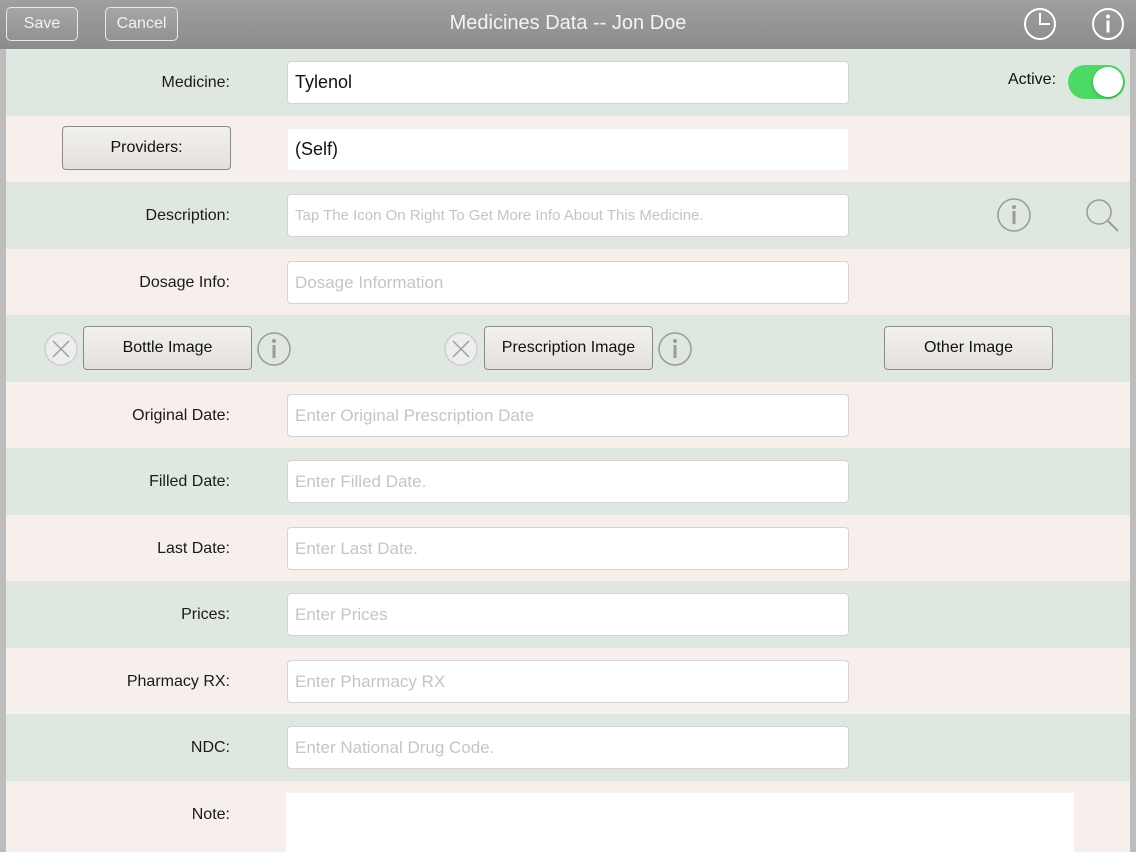  What do you see at coordinates (680, 822) in the screenshot?
I see `note-textarea` at bounding box center [680, 822].